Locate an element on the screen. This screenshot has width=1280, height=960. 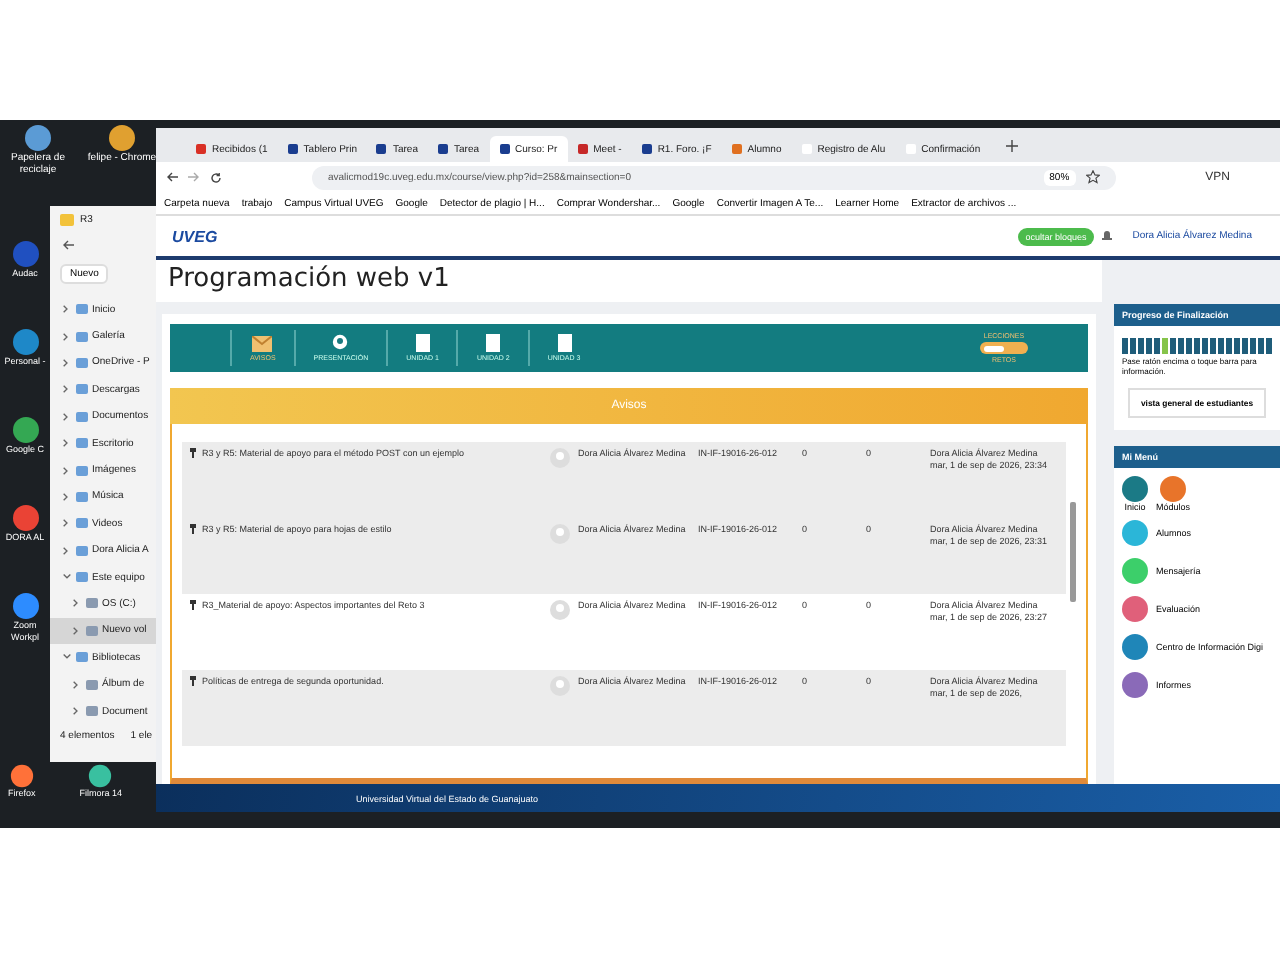
scrollbar is located at coordinates (1073, 552).